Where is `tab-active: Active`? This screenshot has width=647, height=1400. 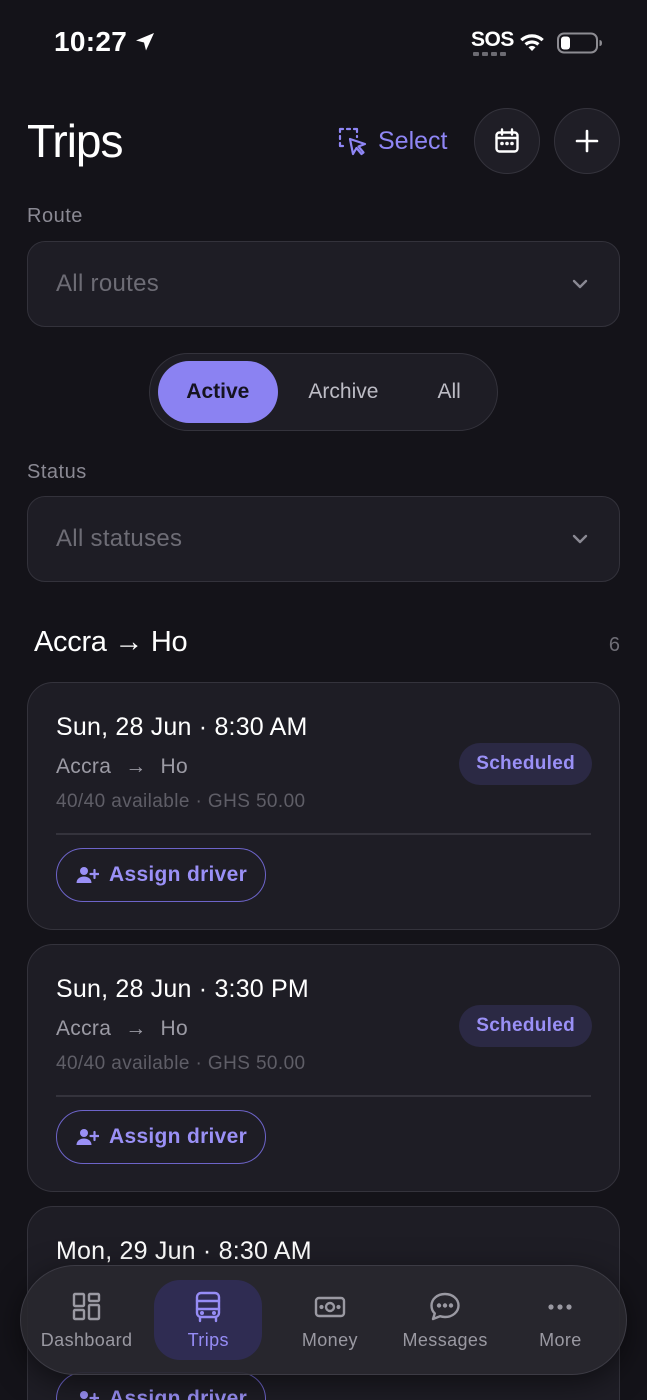 tab-active: Active is located at coordinates (218, 392).